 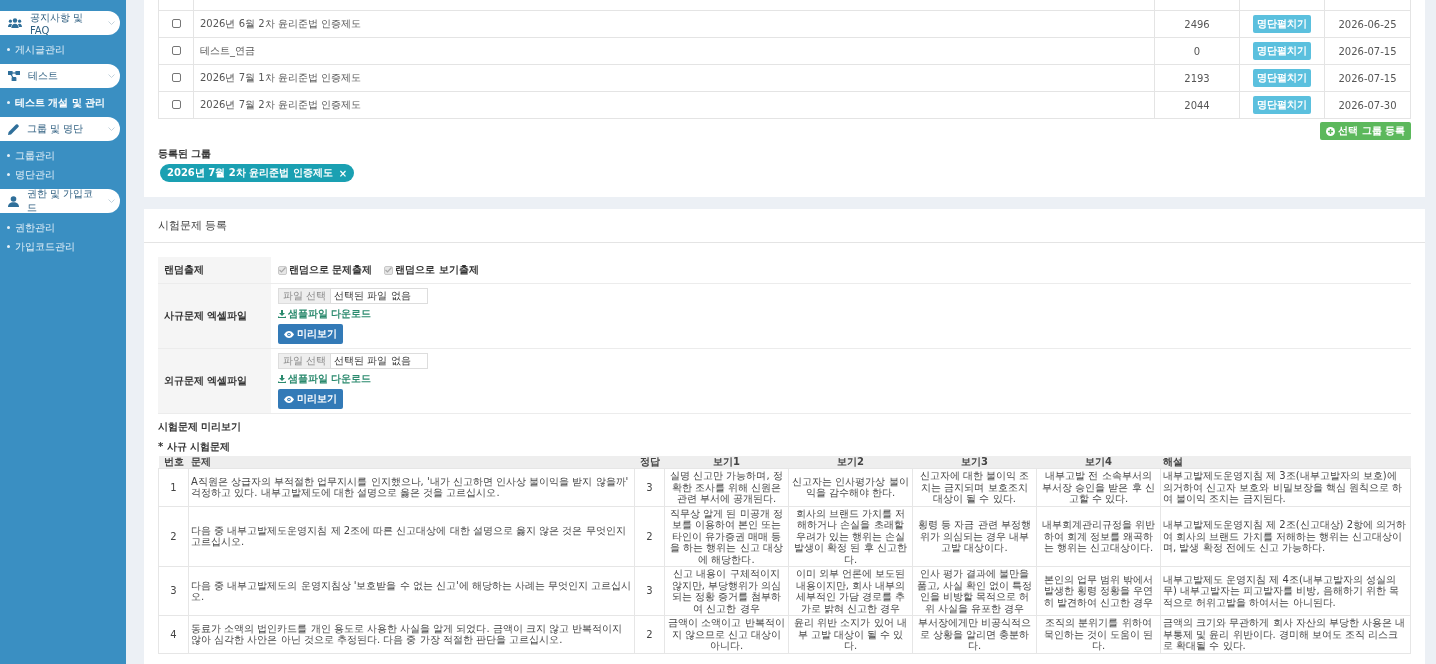 What do you see at coordinates (726, 487) in the screenshot?
I see `table-cell: 실명 신고만 가능하며, 정확한 조사를 위해 신원은 관련 부서에 공개된다.` at bounding box center [726, 487].